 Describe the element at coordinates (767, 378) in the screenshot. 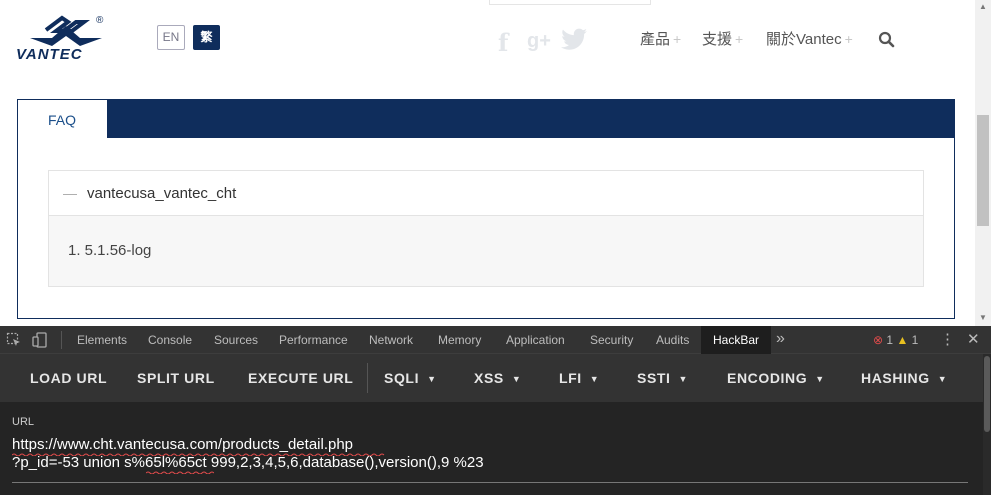

I see `encoding-label: ENCODING` at that location.